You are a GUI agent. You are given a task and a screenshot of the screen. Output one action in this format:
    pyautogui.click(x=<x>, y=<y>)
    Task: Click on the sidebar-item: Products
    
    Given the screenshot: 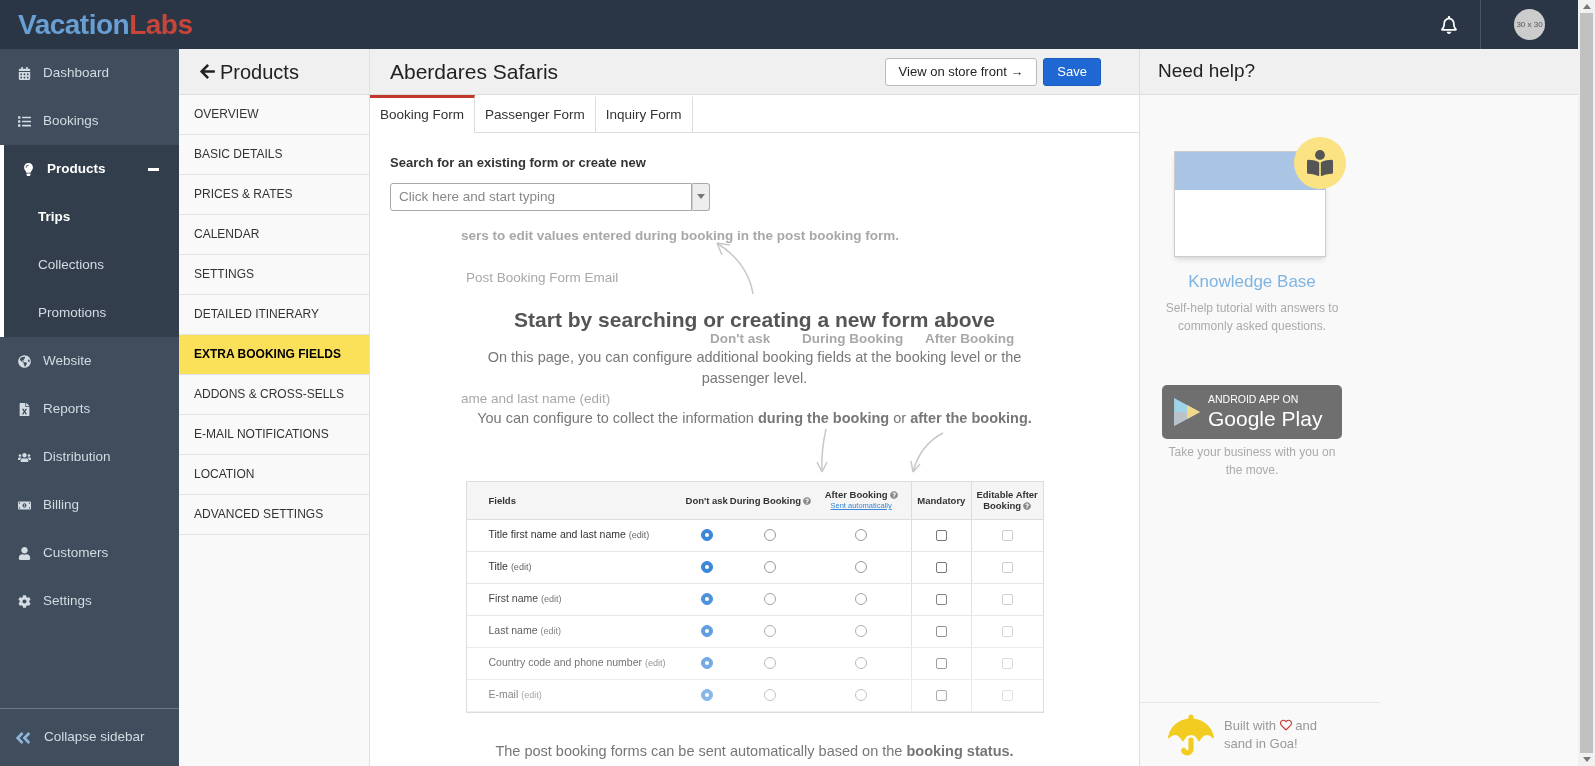 What is the action you would take?
    pyautogui.click(x=91, y=169)
    